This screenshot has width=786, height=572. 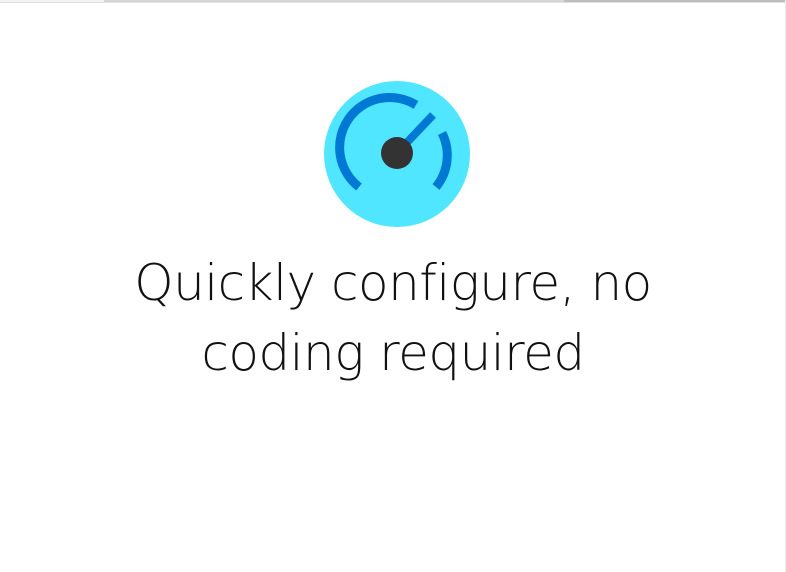 I want to click on top-border-segment-left, so click(x=334, y=1).